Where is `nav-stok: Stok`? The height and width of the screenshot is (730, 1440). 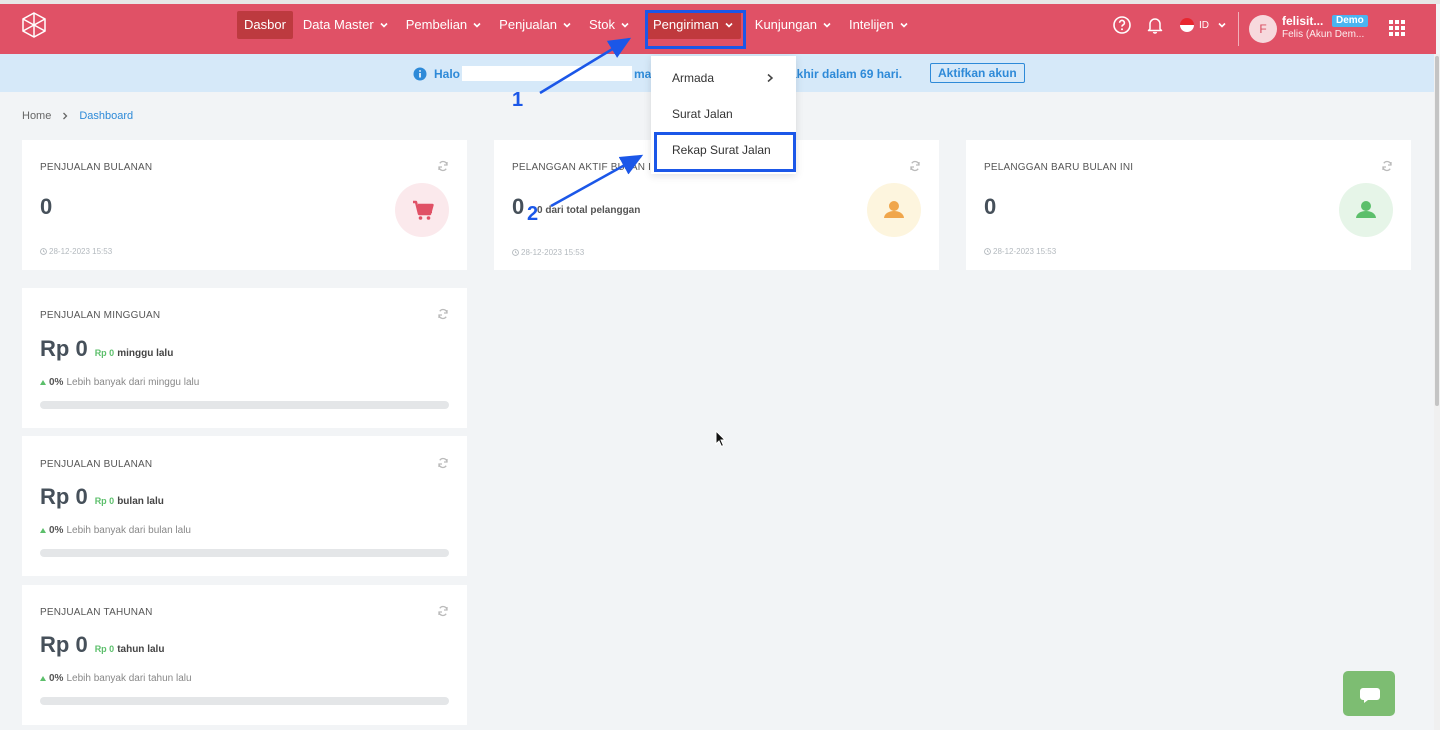
nav-stok: Stok is located at coordinates (609, 25).